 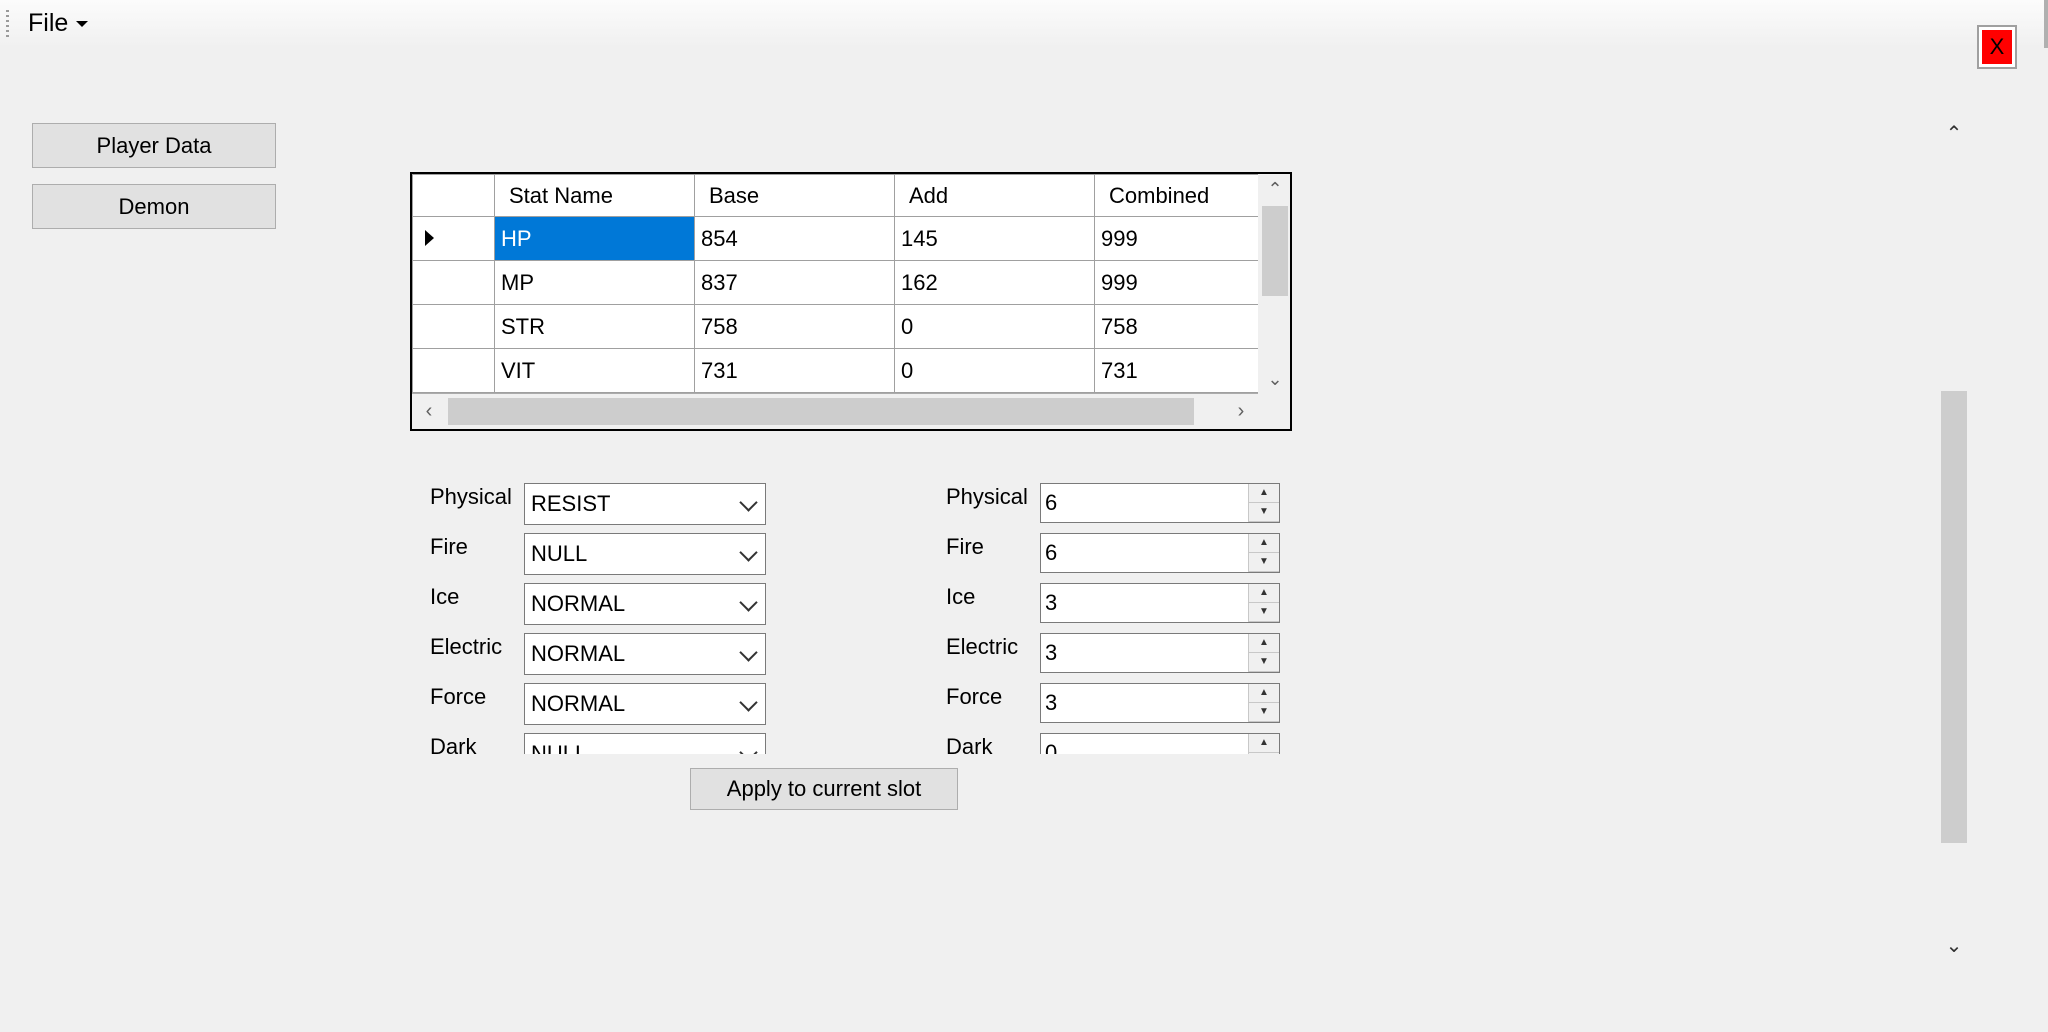 I want to click on cell-add: 145, so click(x=994, y=238).